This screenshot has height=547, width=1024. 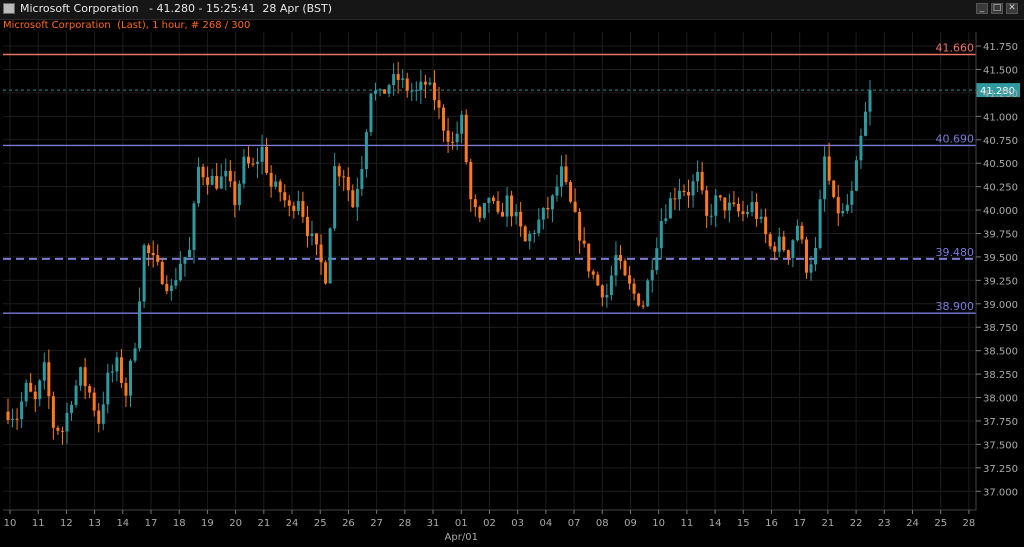 I want to click on y-tick-label: 39.500, so click(x=1000, y=258).